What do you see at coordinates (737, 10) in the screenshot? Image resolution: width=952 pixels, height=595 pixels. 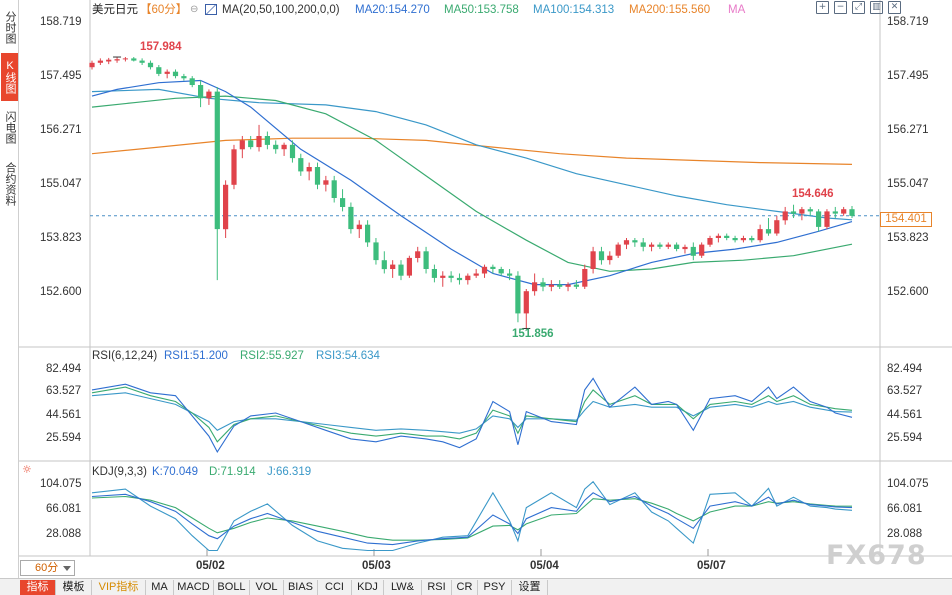 I see `ma-extra: MA` at bounding box center [737, 10].